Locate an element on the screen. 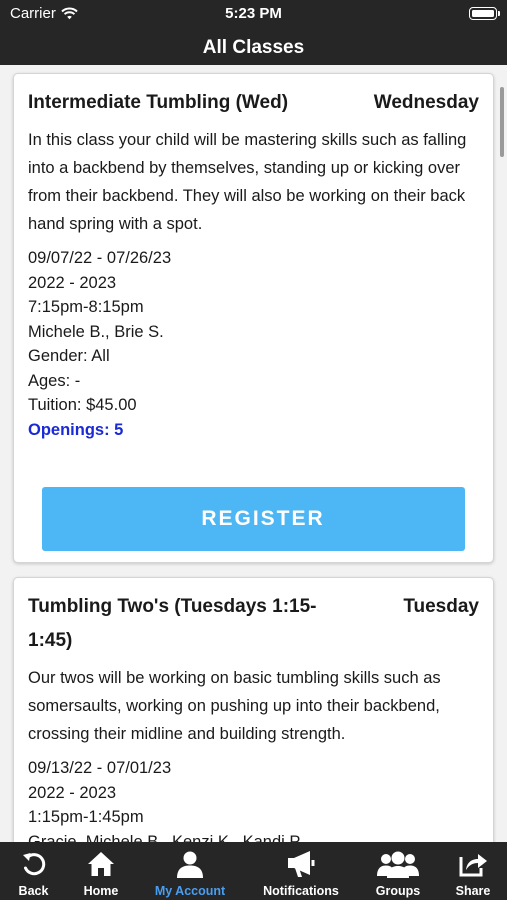  tab-label: My Account is located at coordinates (190, 891).